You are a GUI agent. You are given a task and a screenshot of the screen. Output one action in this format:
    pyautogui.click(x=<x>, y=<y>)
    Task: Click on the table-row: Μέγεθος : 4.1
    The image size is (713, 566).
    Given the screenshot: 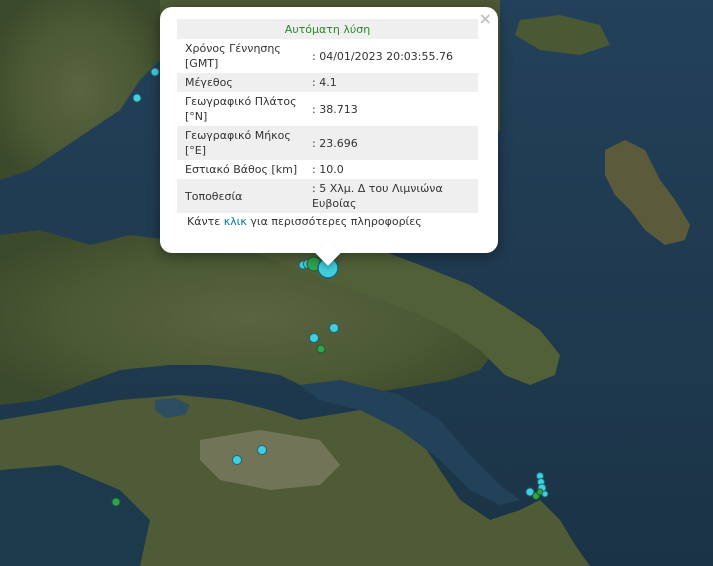 What is the action you would take?
    pyautogui.click(x=327, y=82)
    